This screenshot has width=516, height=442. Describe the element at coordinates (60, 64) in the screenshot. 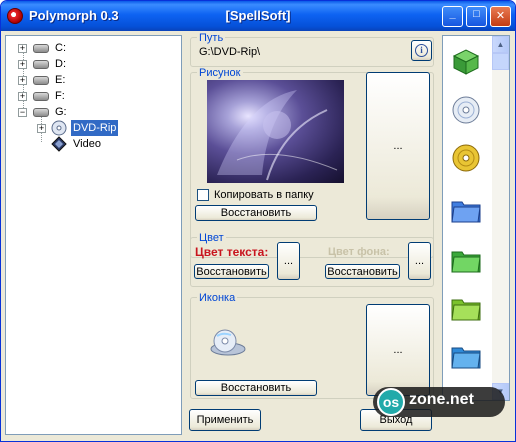

I see `tree-item-label: D:` at that location.